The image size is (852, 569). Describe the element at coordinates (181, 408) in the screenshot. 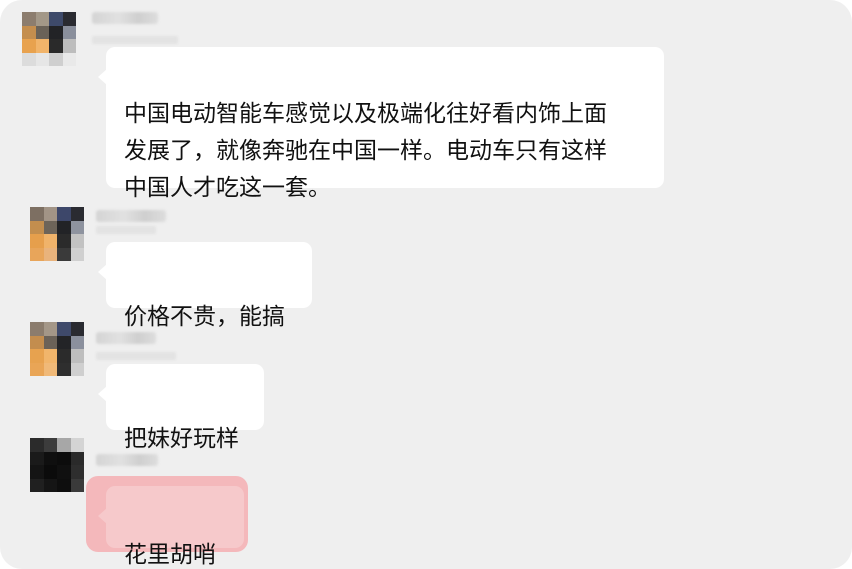

I see `message-bubble: 把妹好玩样` at that location.